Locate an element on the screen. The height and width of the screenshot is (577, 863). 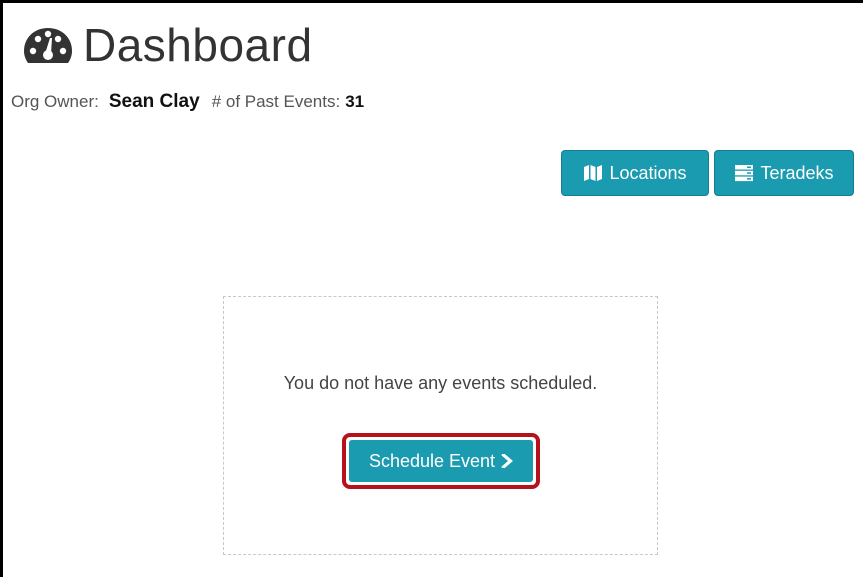
chevron-right-icon is located at coordinates (507, 461).